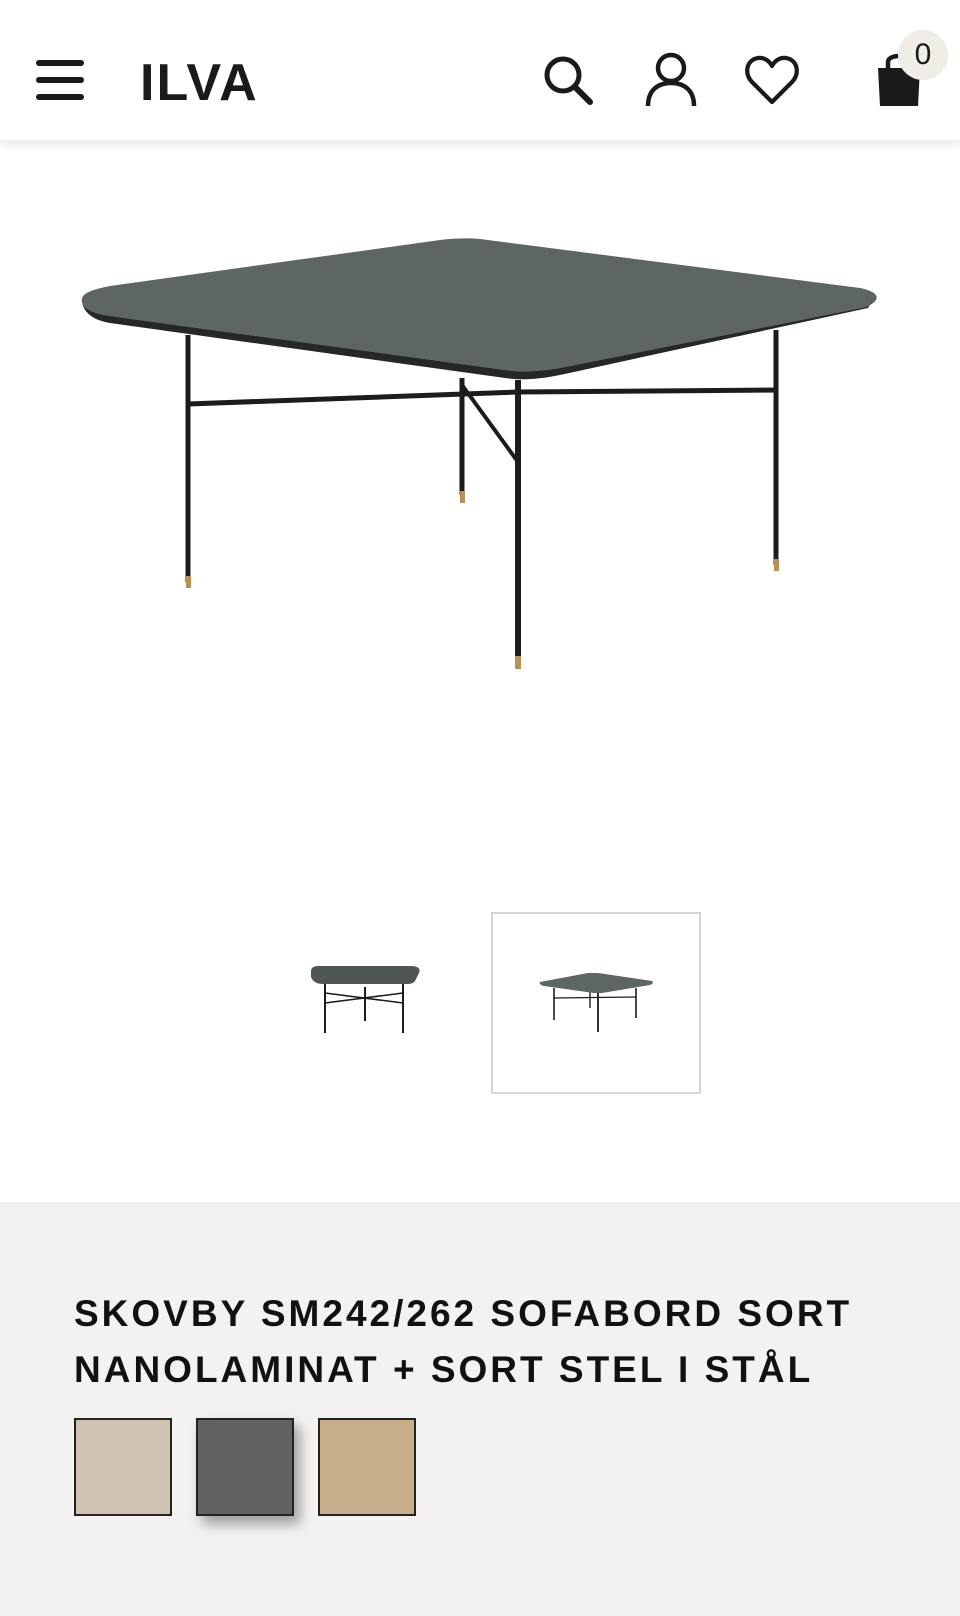  Describe the element at coordinates (923, 55) in the screenshot. I see `cart-count-badge: 0` at that location.